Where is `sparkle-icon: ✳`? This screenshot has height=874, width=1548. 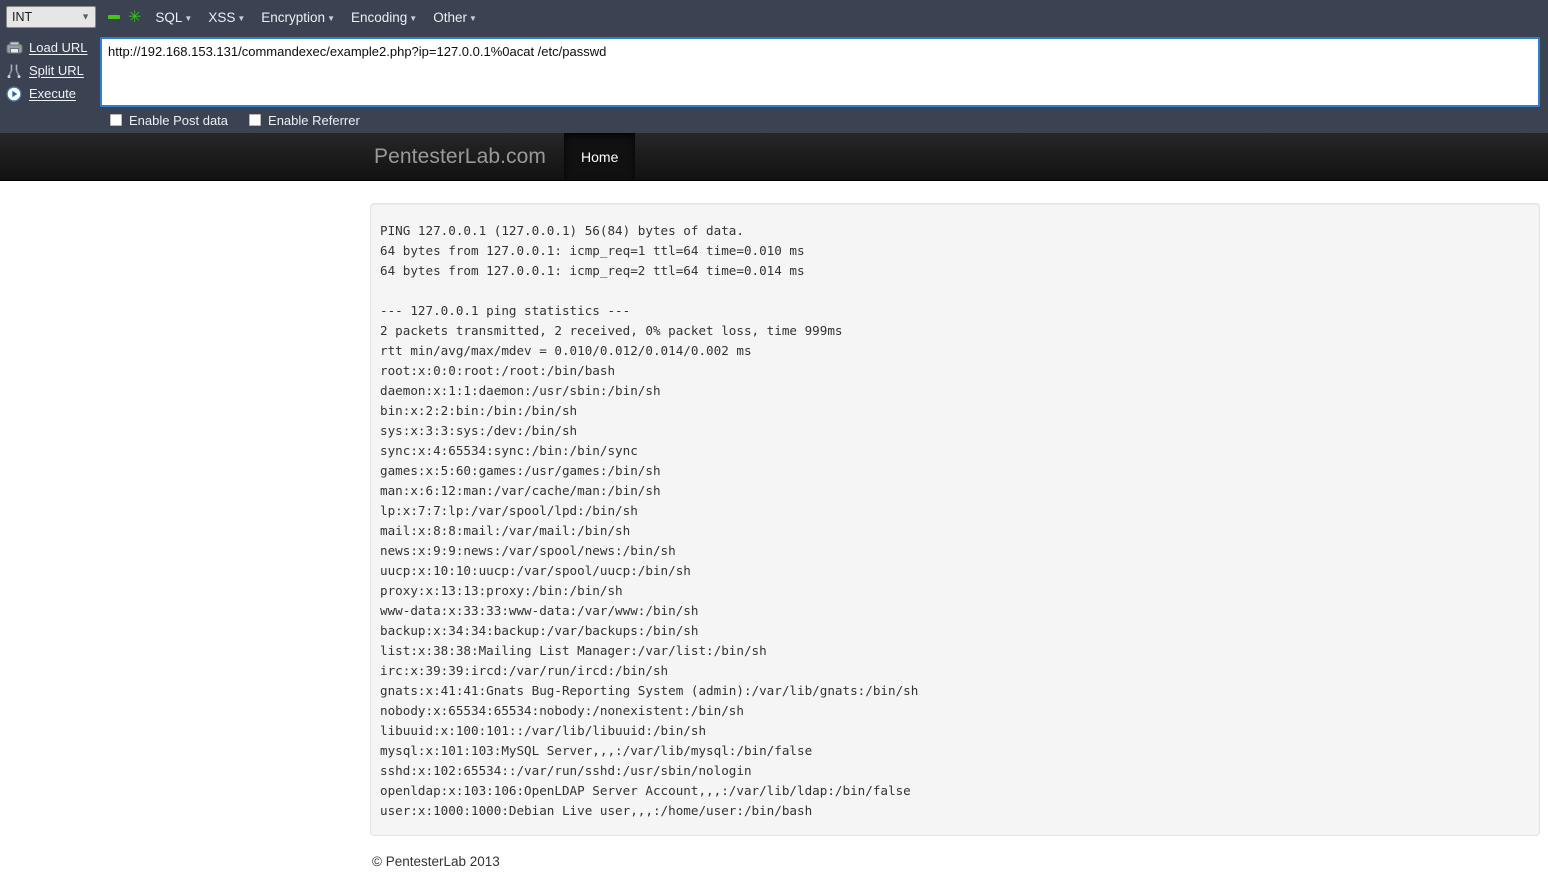
sparkle-icon: ✳ is located at coordinates (134, 17).